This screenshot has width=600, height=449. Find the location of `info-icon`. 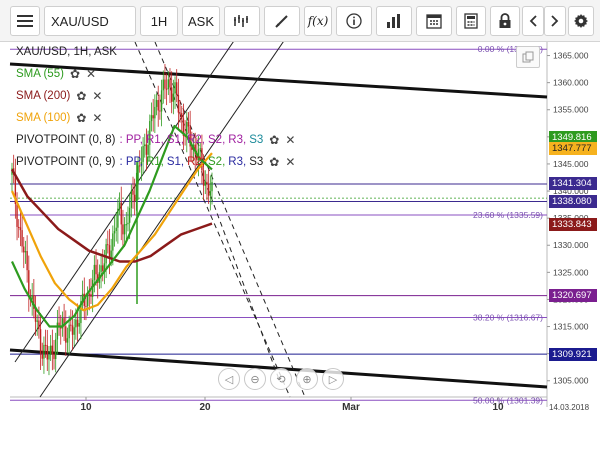

info-icon is located at coordinates (354, 21).